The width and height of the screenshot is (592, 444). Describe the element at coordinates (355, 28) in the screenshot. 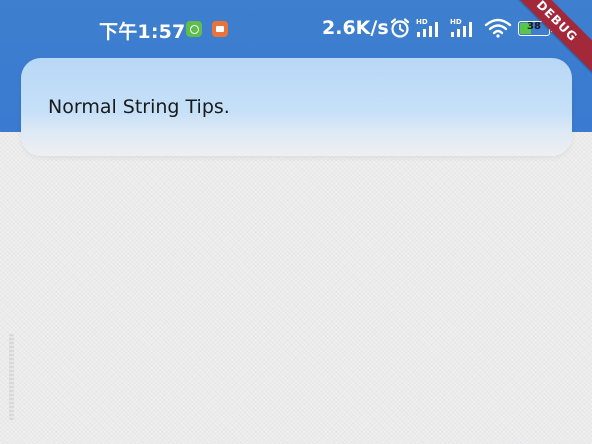

I see `network-speed: 2.6K/s` at that location.